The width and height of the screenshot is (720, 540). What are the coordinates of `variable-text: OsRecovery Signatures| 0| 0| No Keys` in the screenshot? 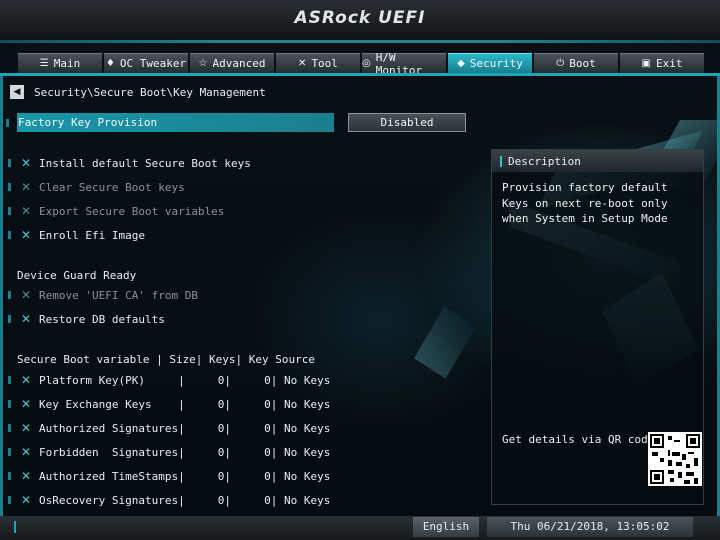 It's located at (185, 500).